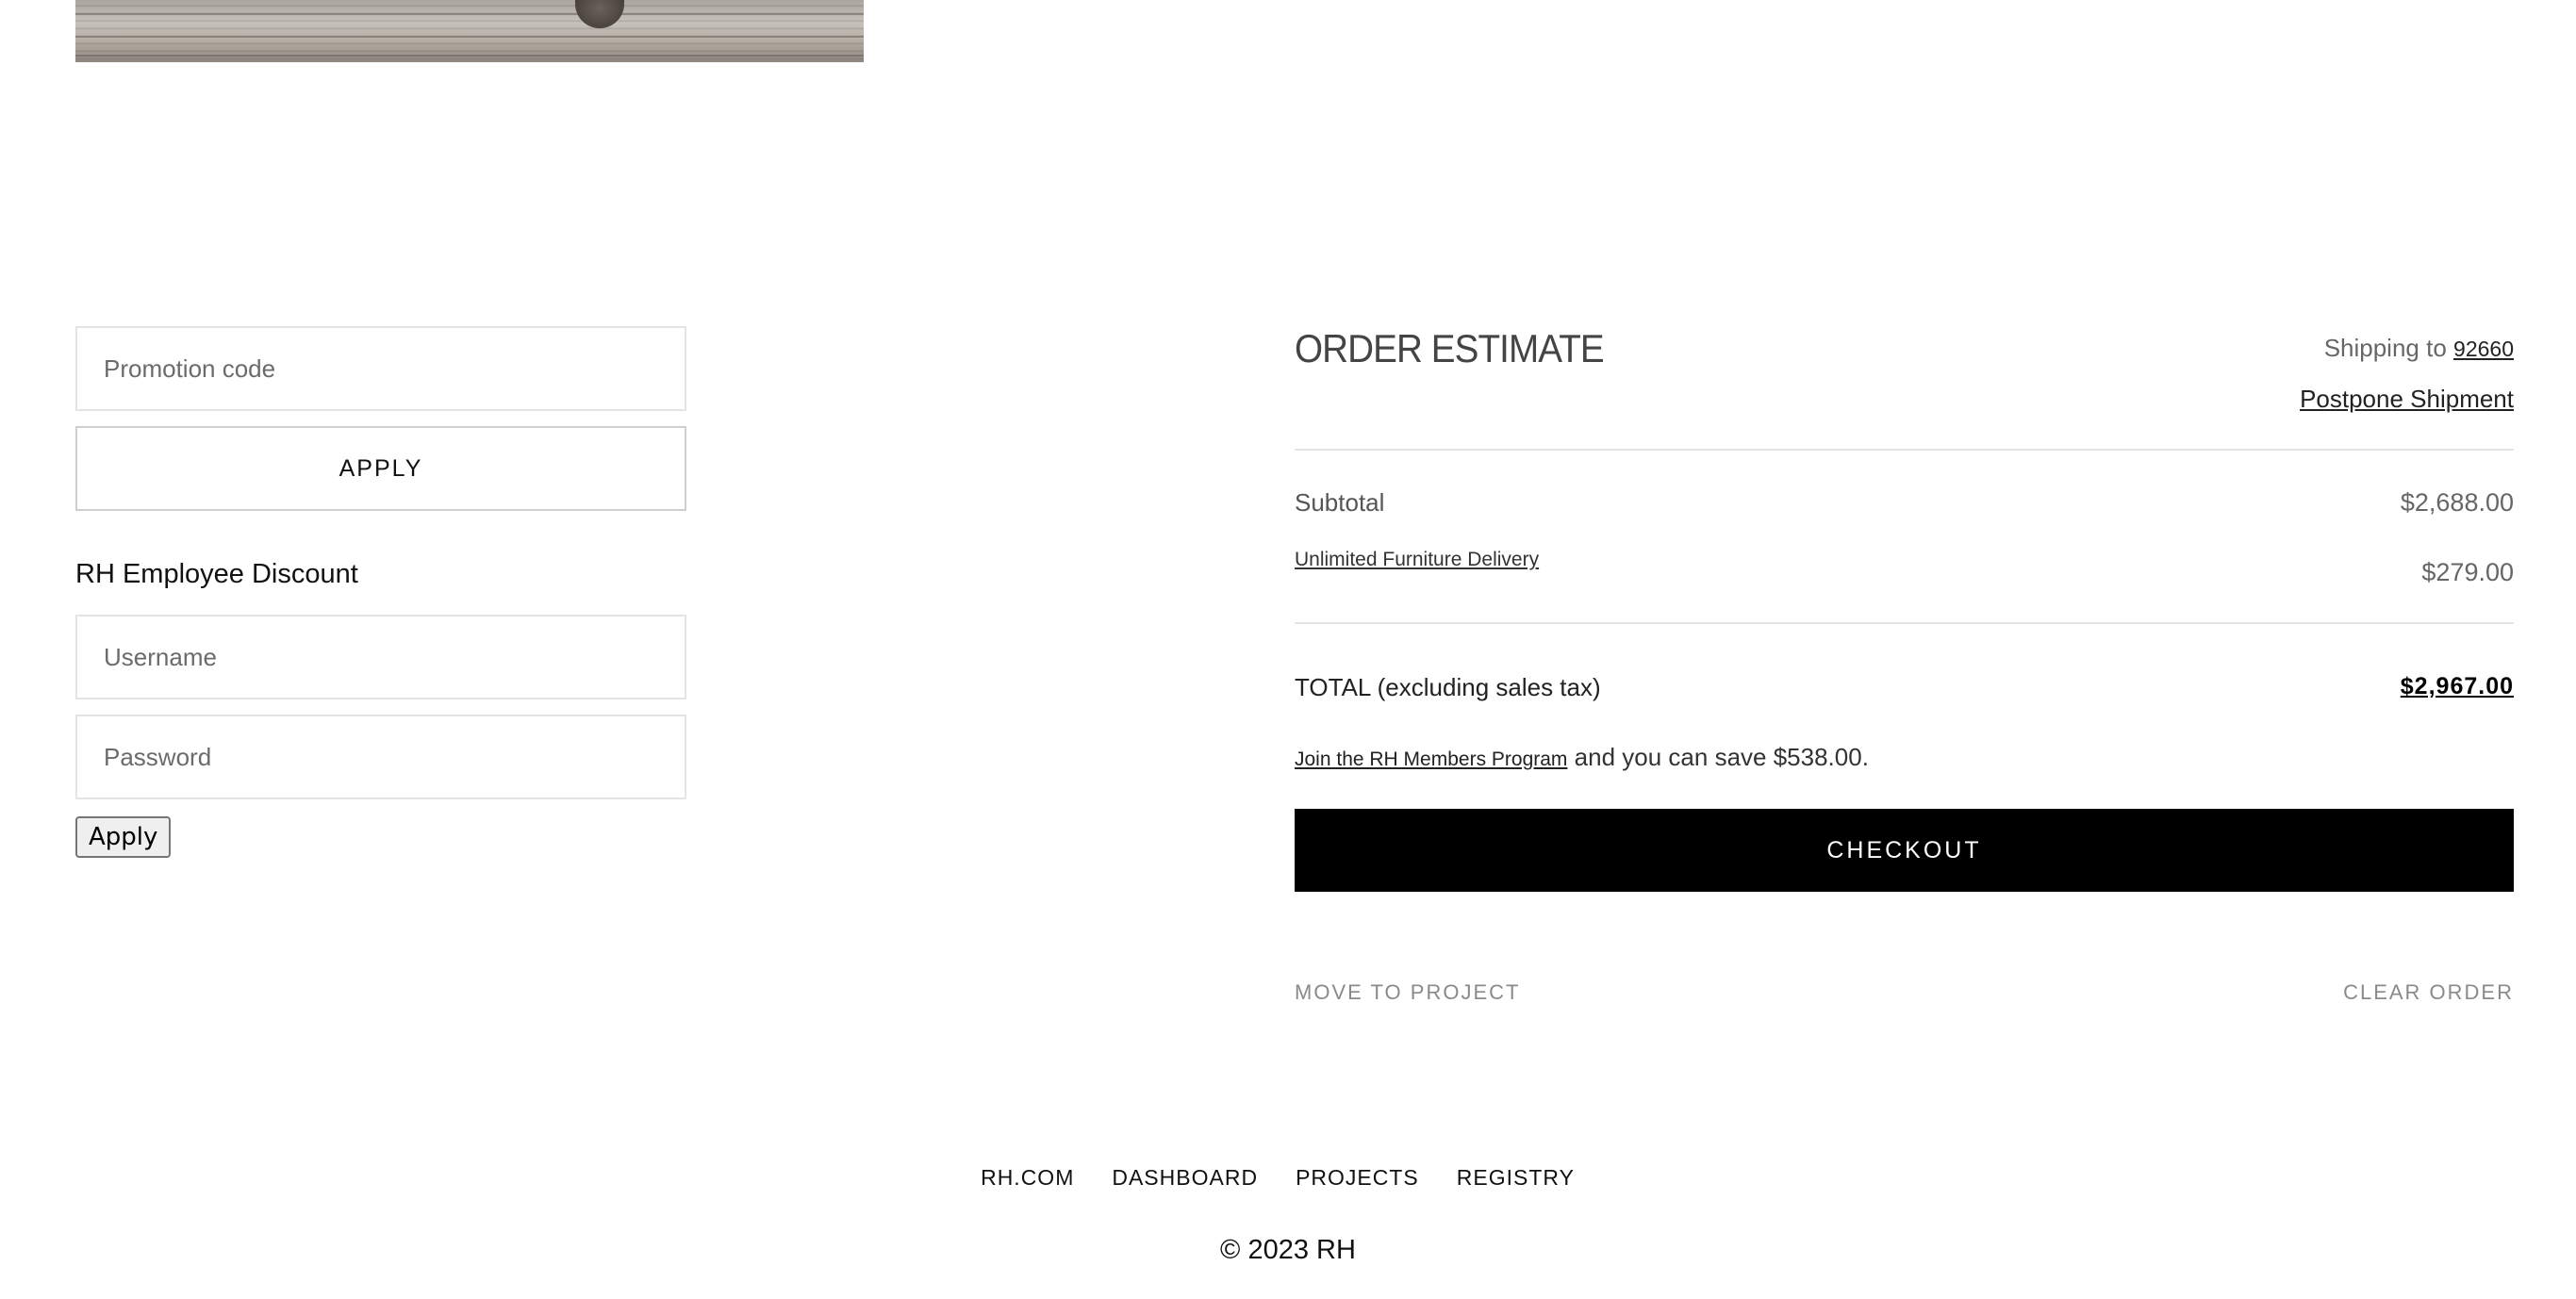 The image size is (2576, 1299). I want to click on delivery-row: Unlimited Furniture Delivery $279.00, so click(1904, 566).